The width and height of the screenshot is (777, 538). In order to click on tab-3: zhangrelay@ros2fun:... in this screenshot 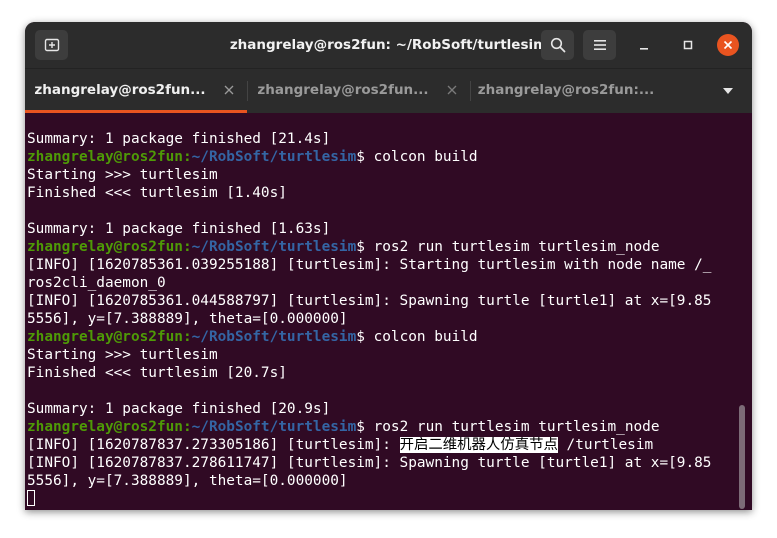, I will do `click(582, 91)`.